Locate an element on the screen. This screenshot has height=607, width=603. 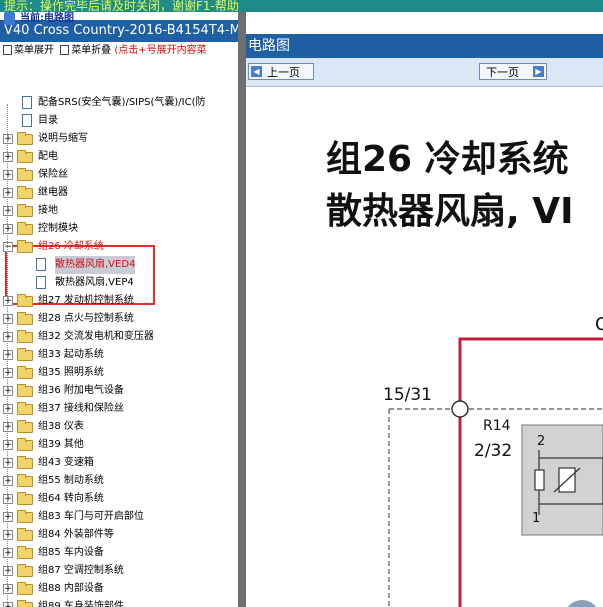
edge-letter: C is located at coordinates (599, 324).